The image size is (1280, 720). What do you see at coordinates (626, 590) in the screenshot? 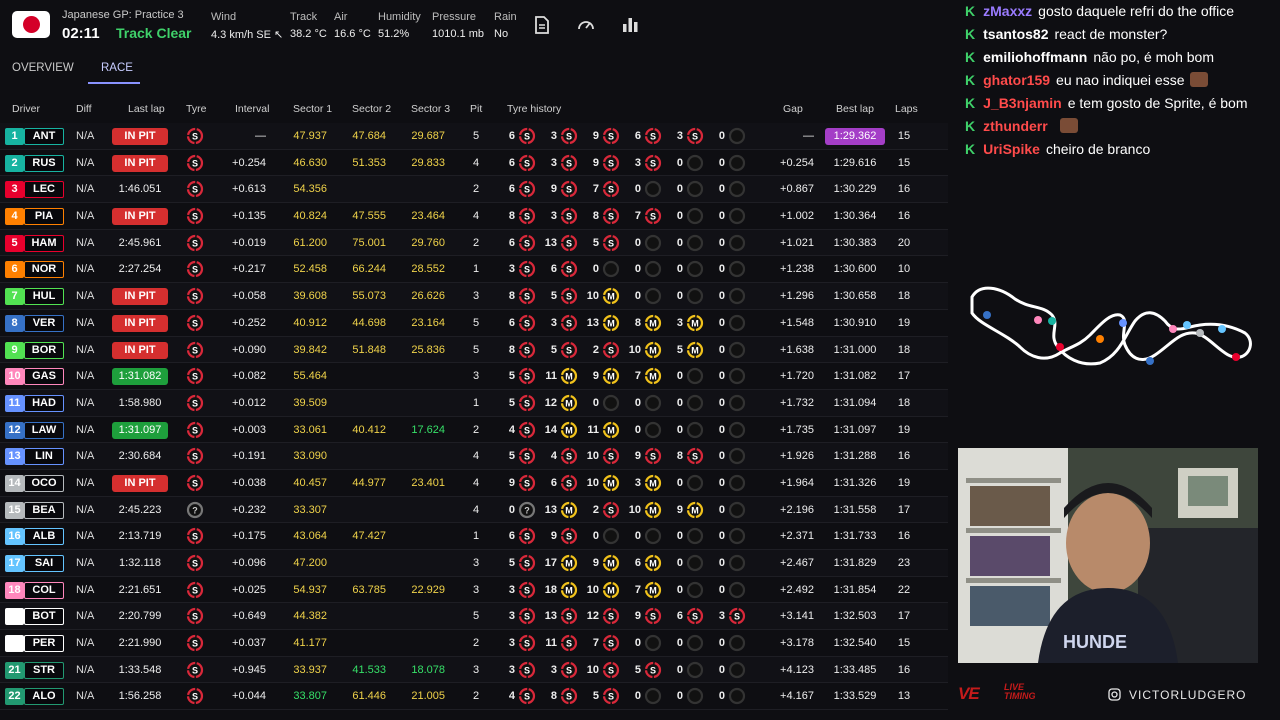
I see `tyre-history: 3 S 18 M 10 M 7 M 0 0` at bounding box center [626, 590].